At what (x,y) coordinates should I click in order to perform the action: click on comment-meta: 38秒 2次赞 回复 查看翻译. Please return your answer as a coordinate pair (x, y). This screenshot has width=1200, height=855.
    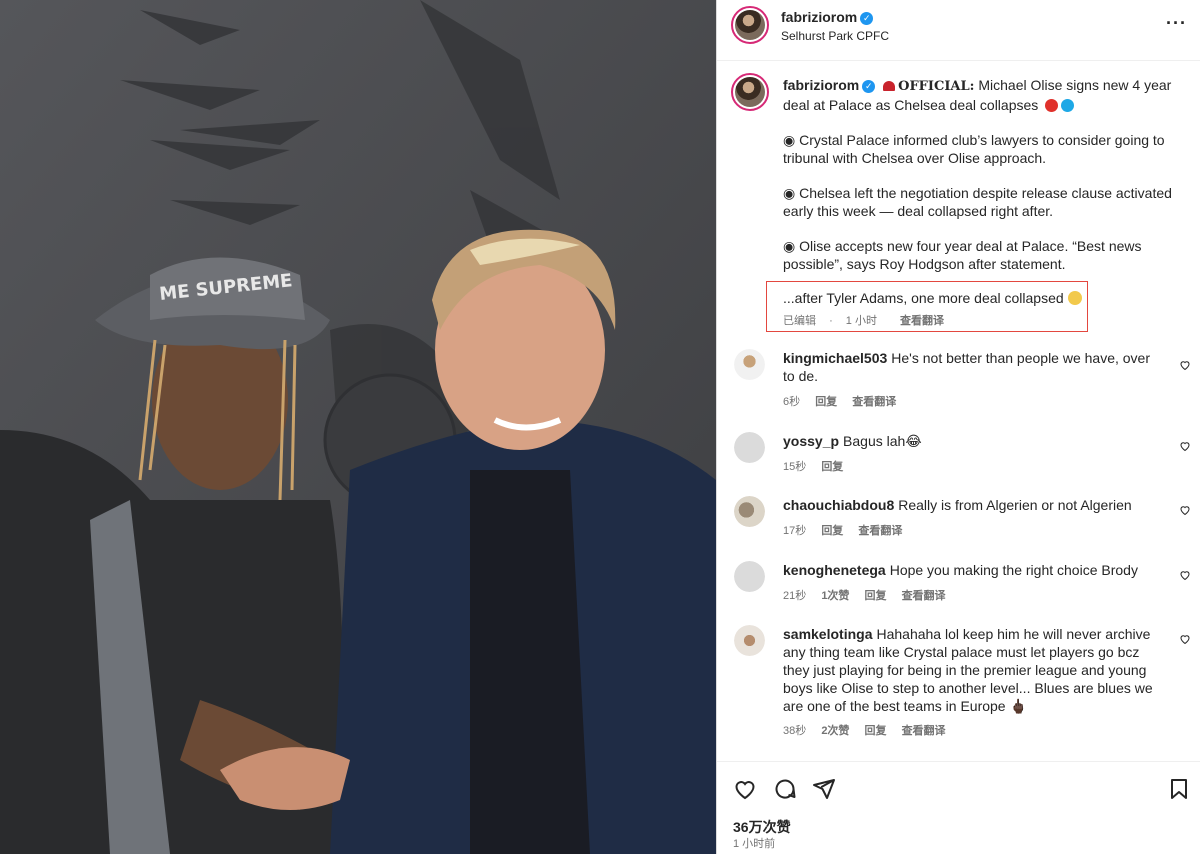
    Looking at the image, I should click on (870, 730).